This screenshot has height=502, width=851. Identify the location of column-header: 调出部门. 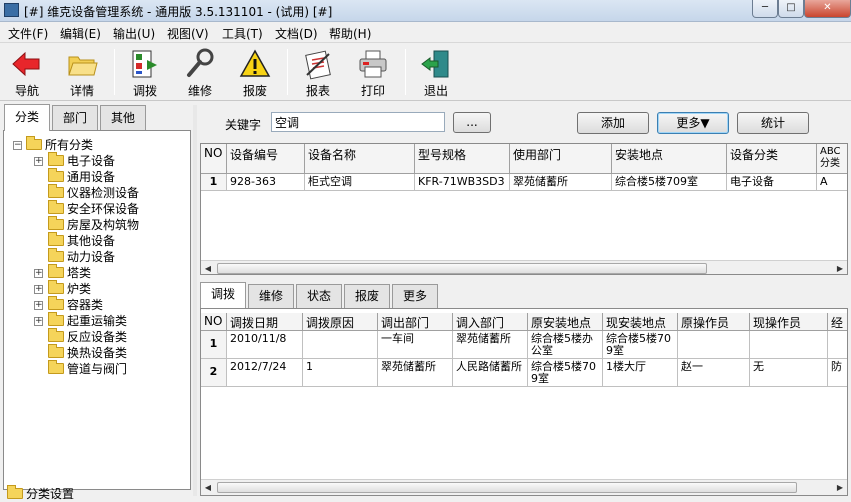
(415, 322).